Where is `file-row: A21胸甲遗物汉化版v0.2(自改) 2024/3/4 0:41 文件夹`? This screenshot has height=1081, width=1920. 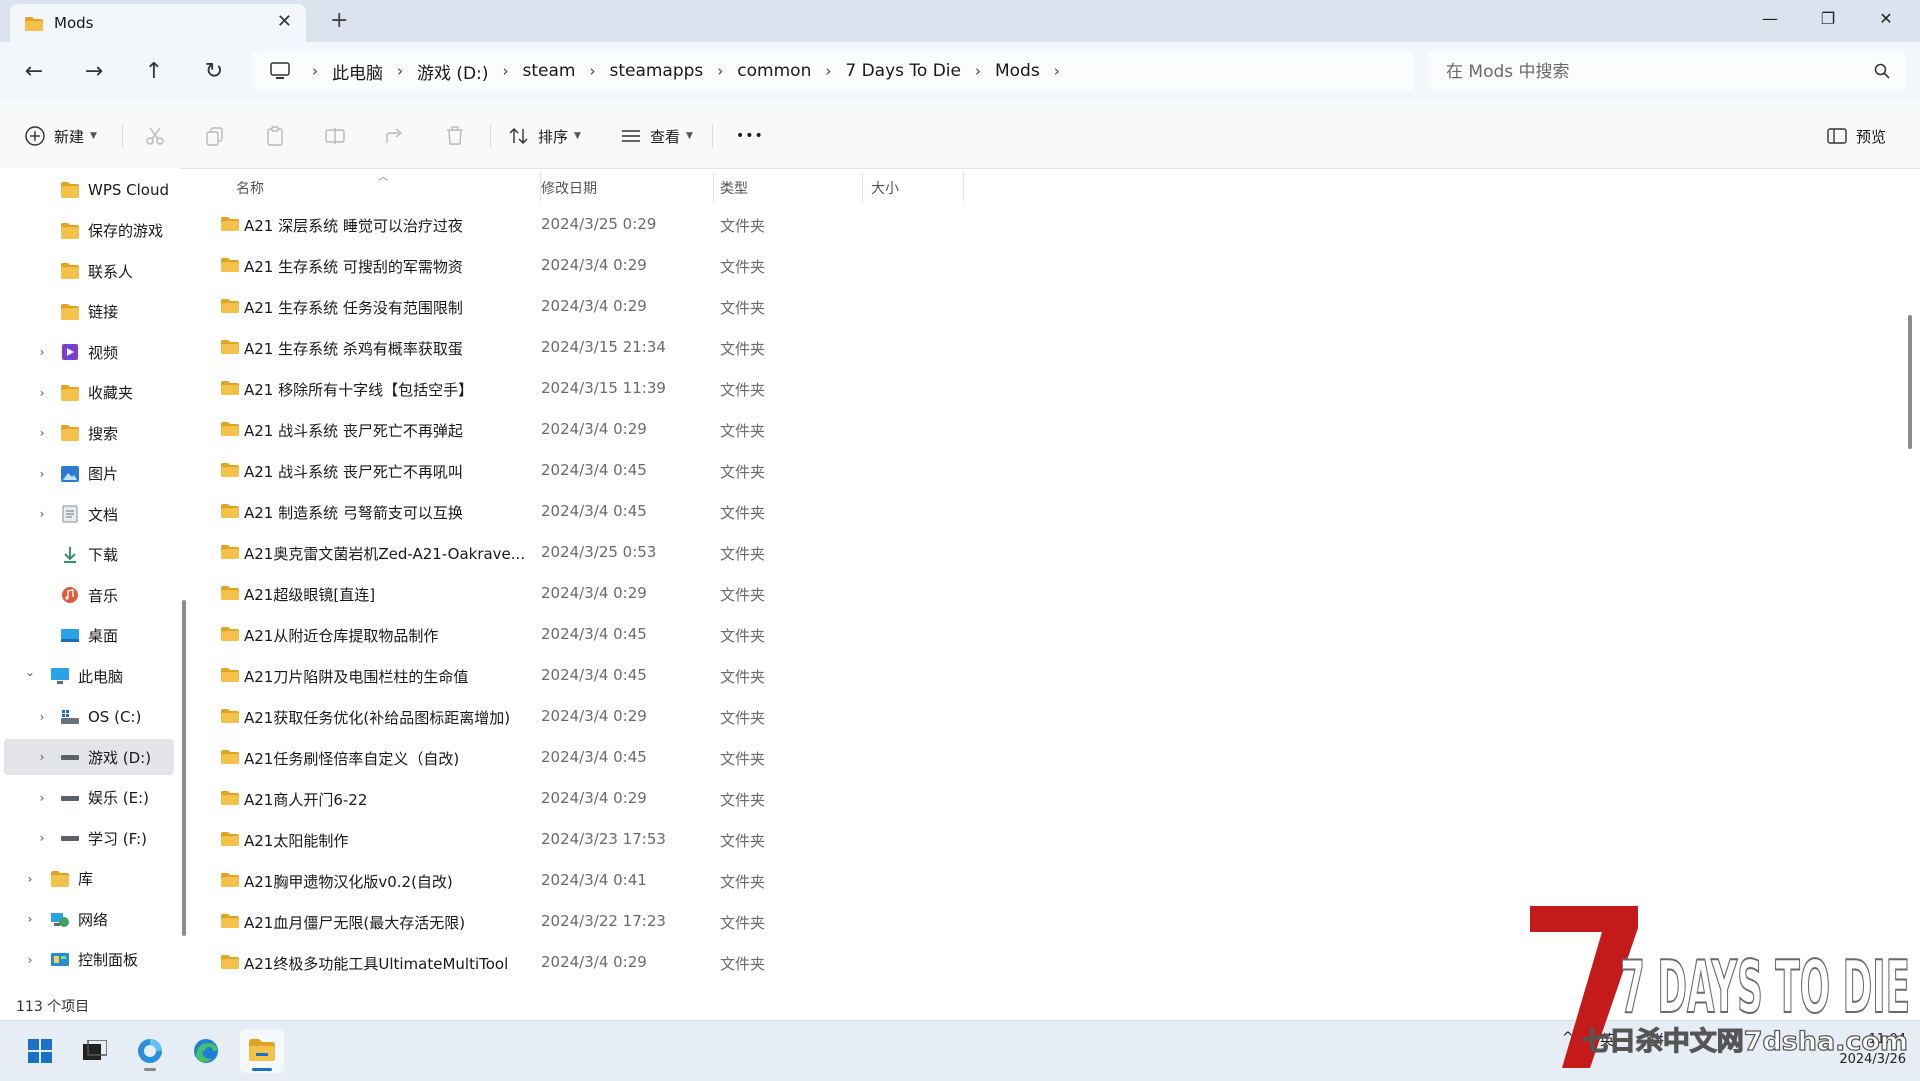 file-row: A21胸甲遗物汉化版v0.2(自改) 2024/3/4 0:41 文件夹 is located at coordinates (600, 880).